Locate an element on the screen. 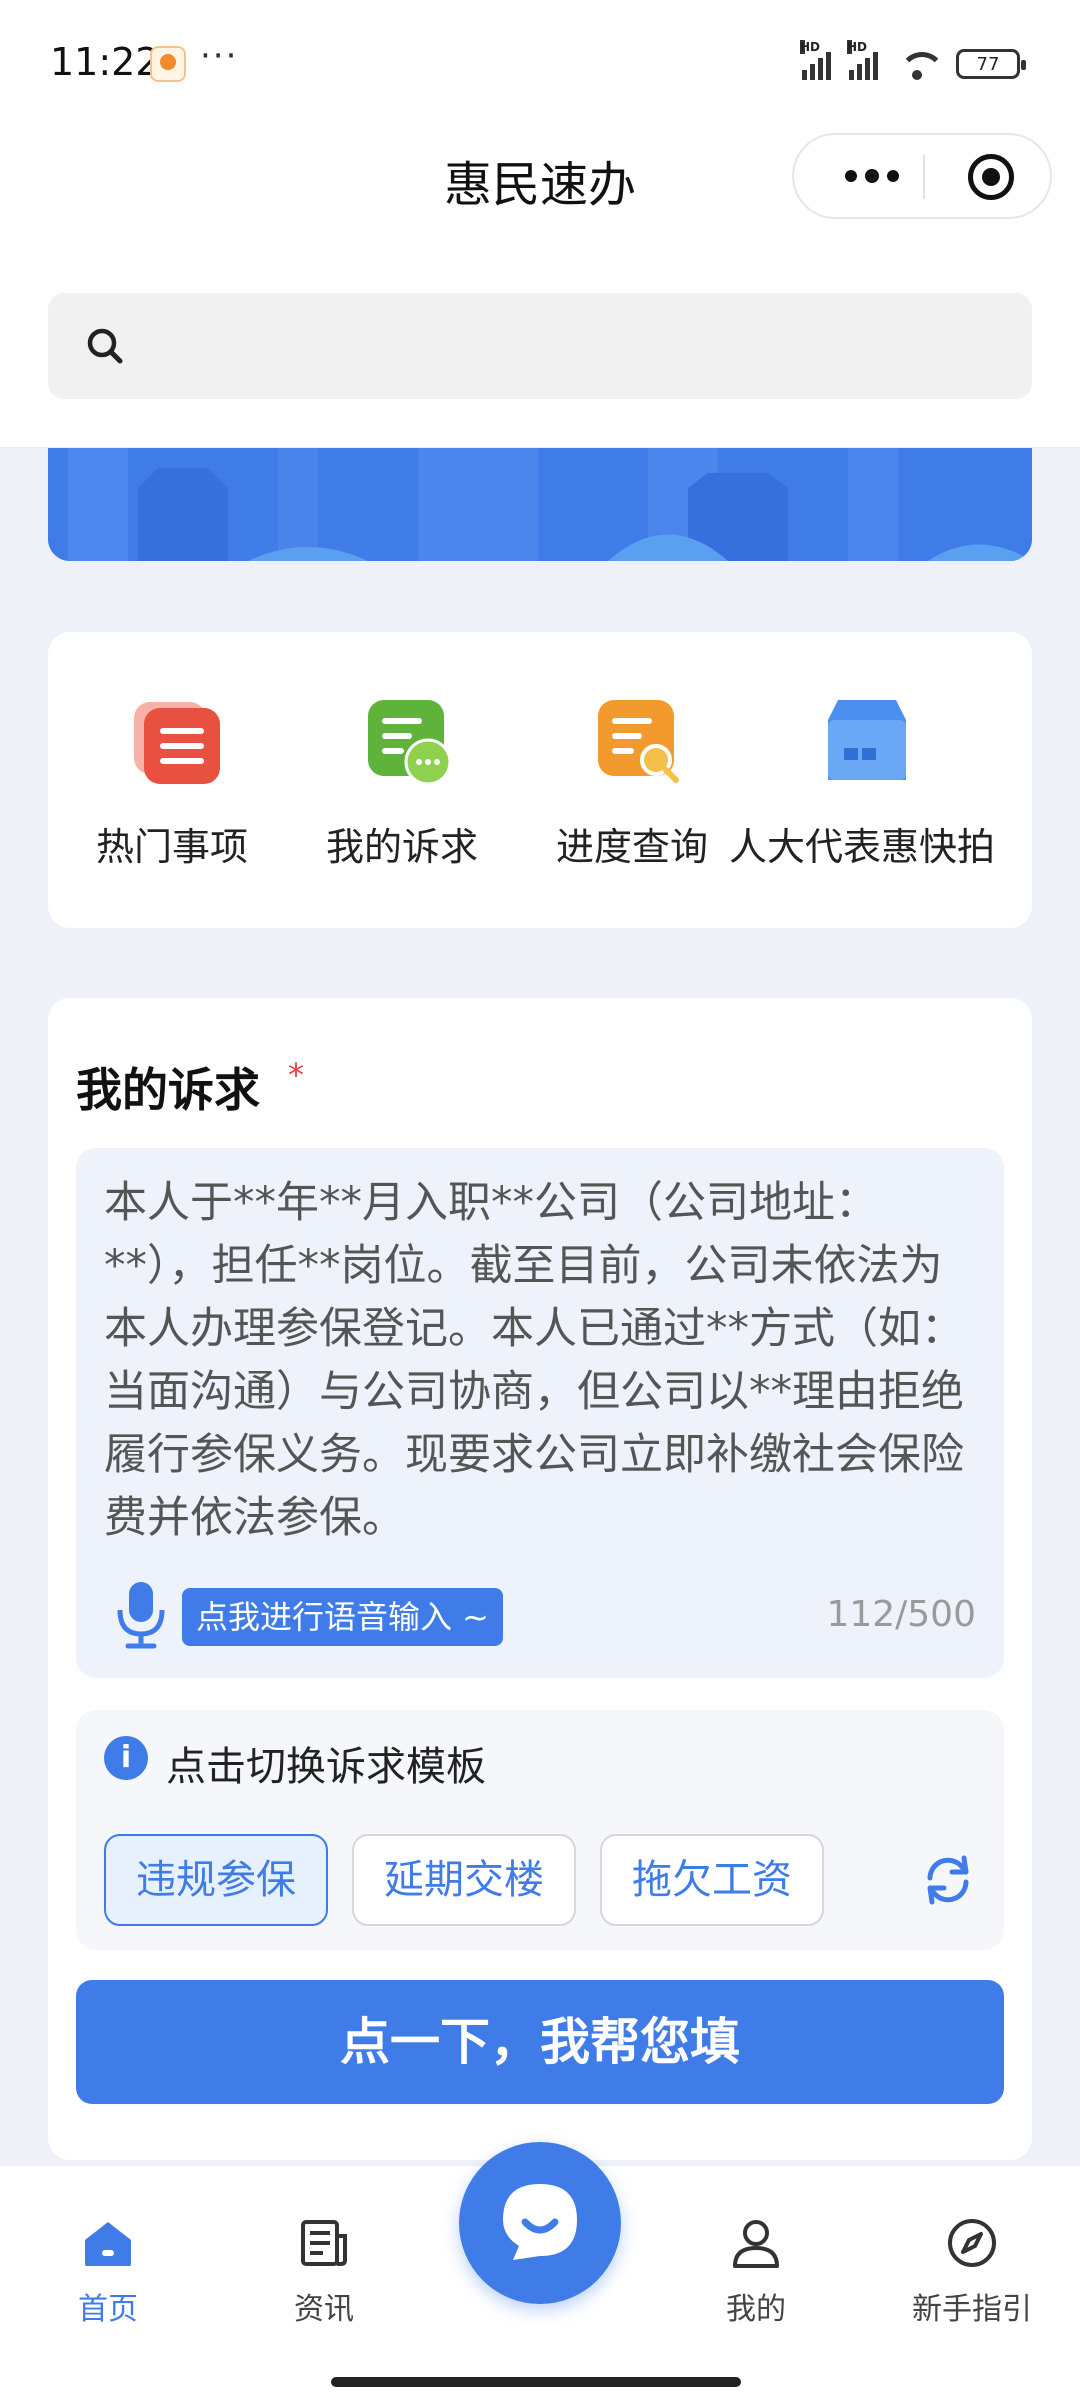 The width and height of the screenshot is (1080, 2403). chat-bubble-icon is located at coordinates (540, 2222).